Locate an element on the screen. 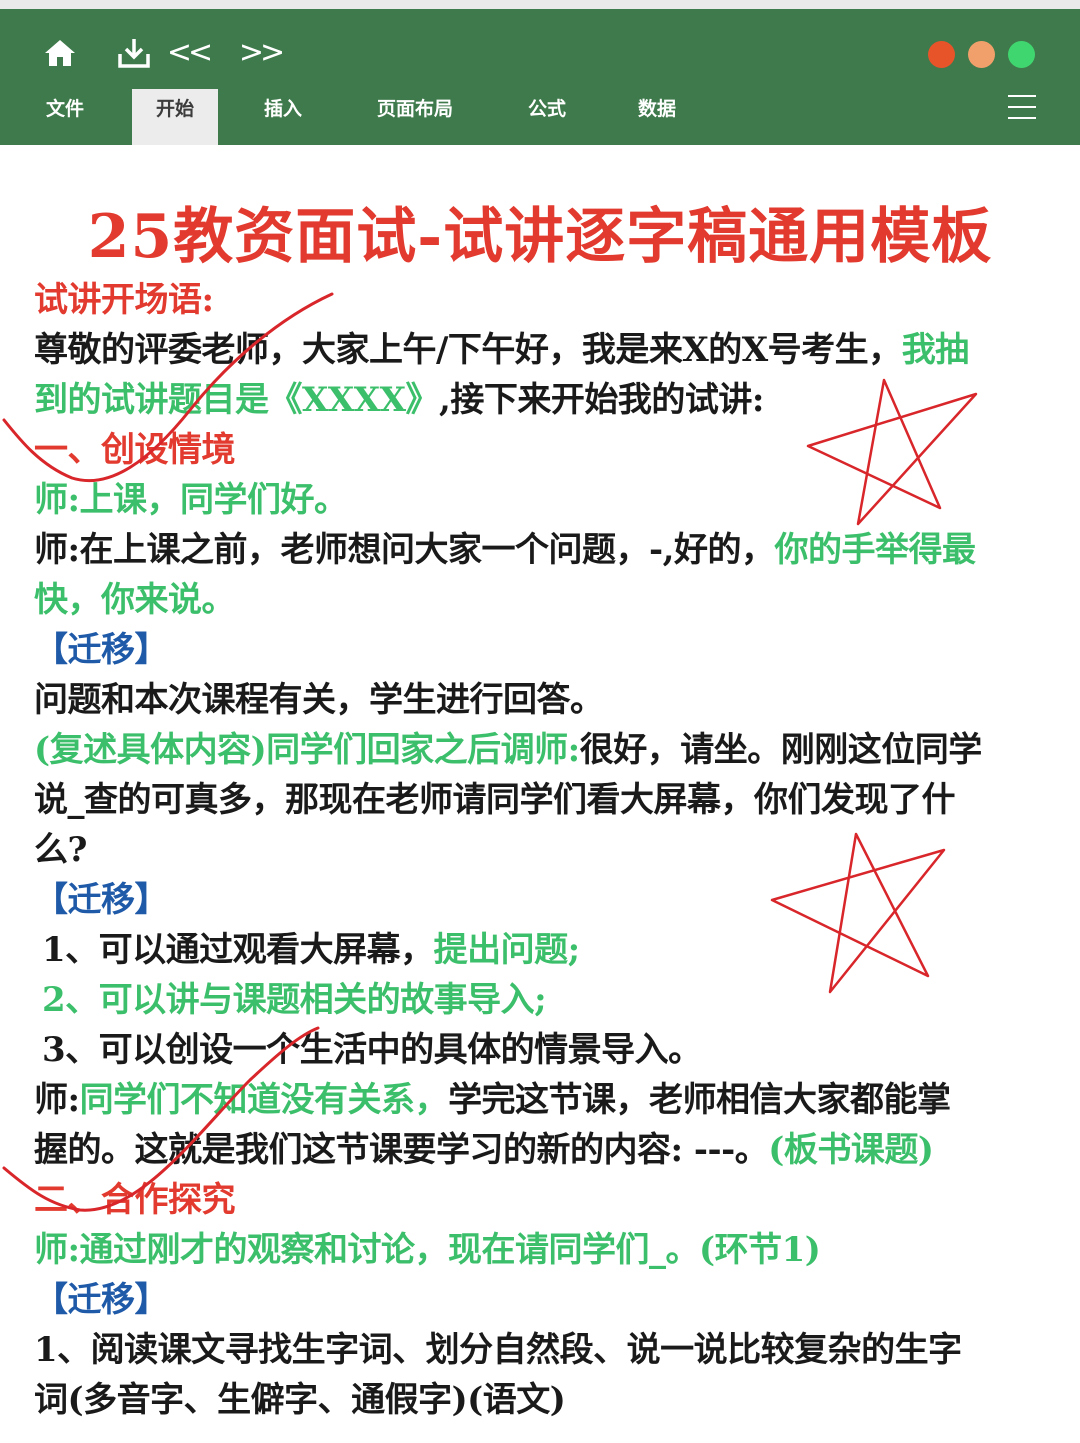 This screenshot has width=1080, height=1443. transfer-label-3: 【迁移】 is located at coordinates (101, 1300).